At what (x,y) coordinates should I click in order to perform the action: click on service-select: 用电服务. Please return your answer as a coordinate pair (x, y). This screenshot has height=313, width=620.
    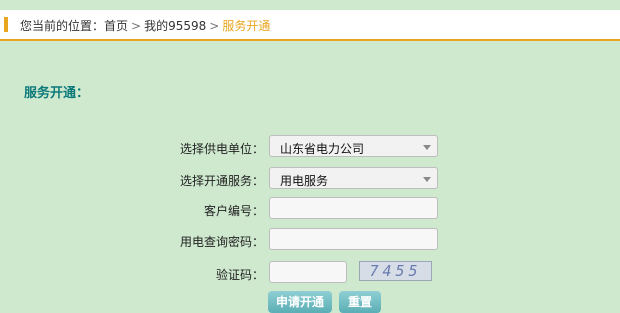
    Looking at the image, I should click on (353, 178).